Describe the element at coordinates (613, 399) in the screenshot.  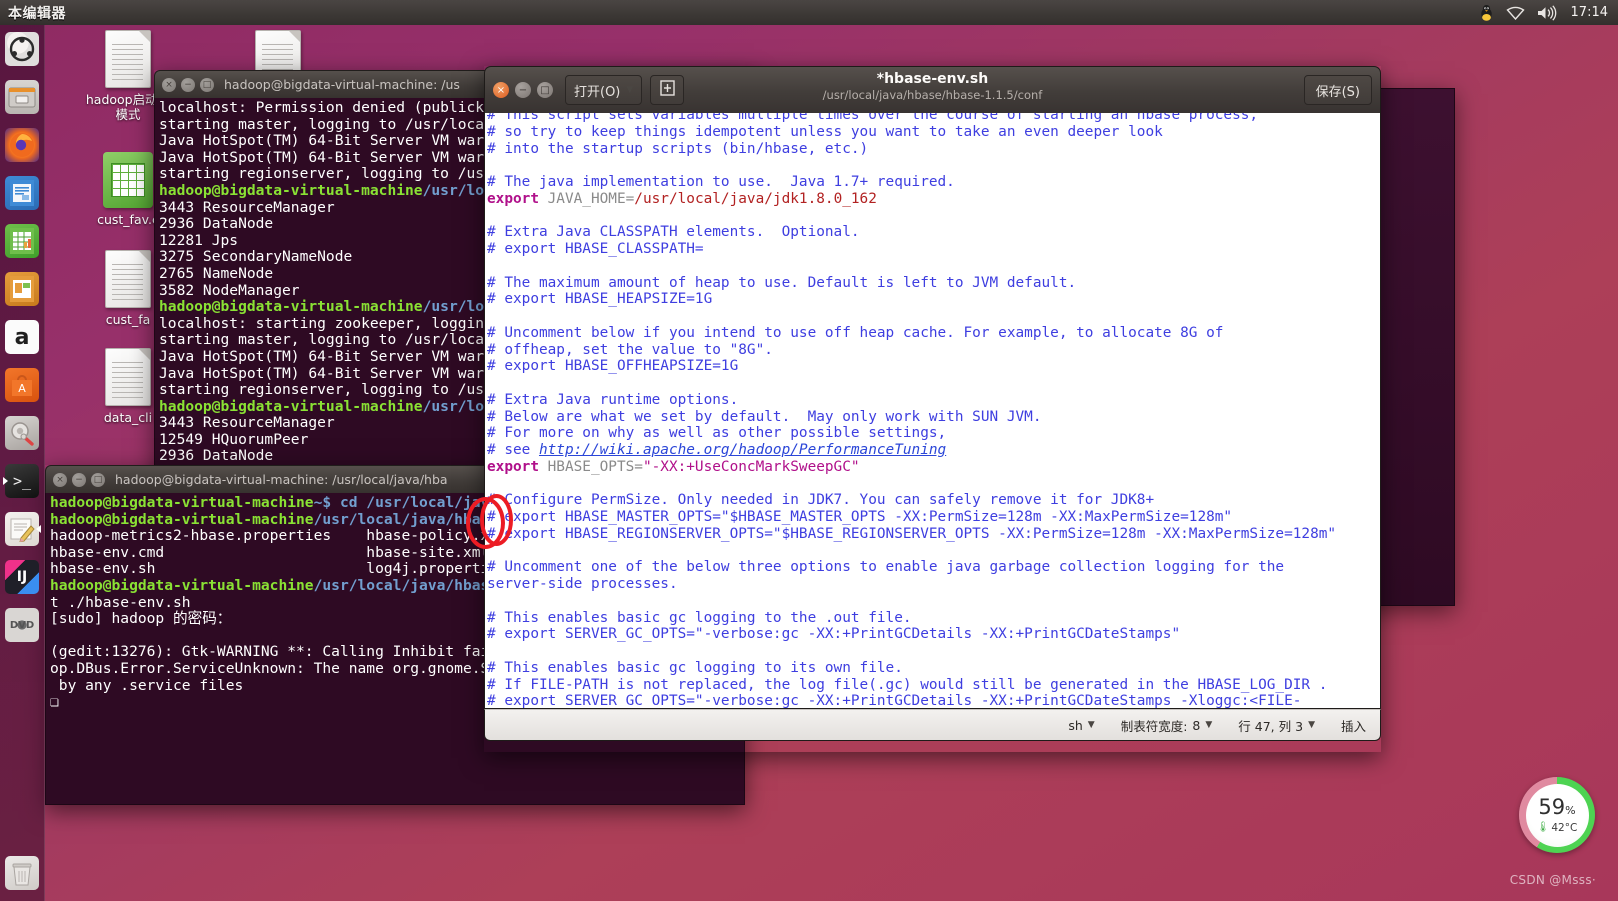
I see `code-line: # Extra Java runtime options.` at that location.